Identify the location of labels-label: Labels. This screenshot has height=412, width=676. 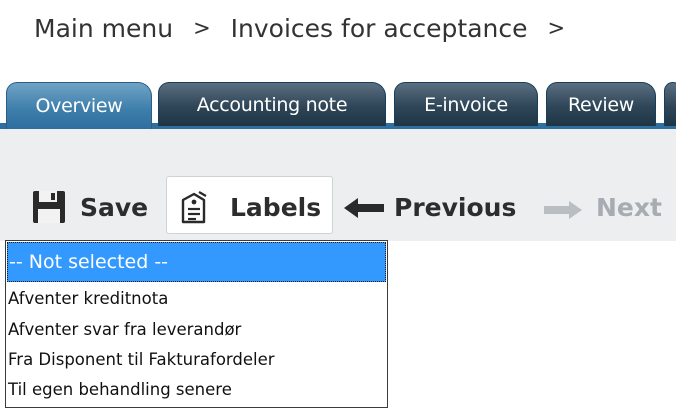
(276, 207).